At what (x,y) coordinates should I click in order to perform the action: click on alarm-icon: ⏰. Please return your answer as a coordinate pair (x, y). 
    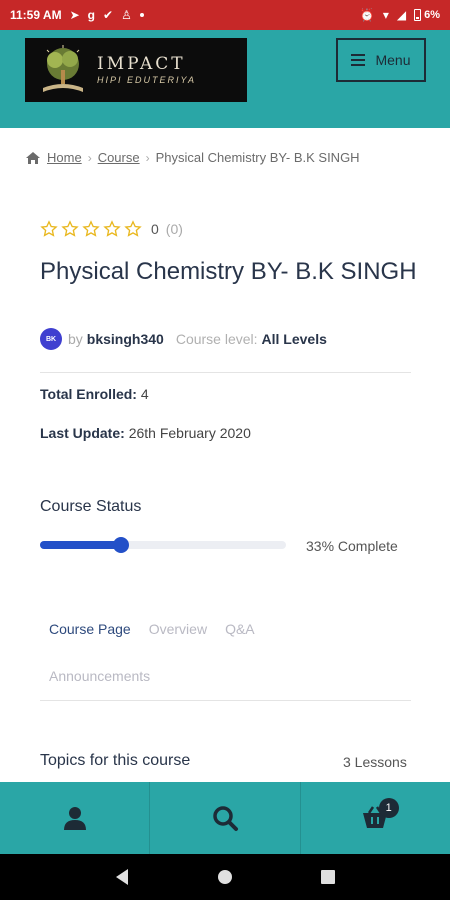
    Looking at the image, I should click on (367, 15).